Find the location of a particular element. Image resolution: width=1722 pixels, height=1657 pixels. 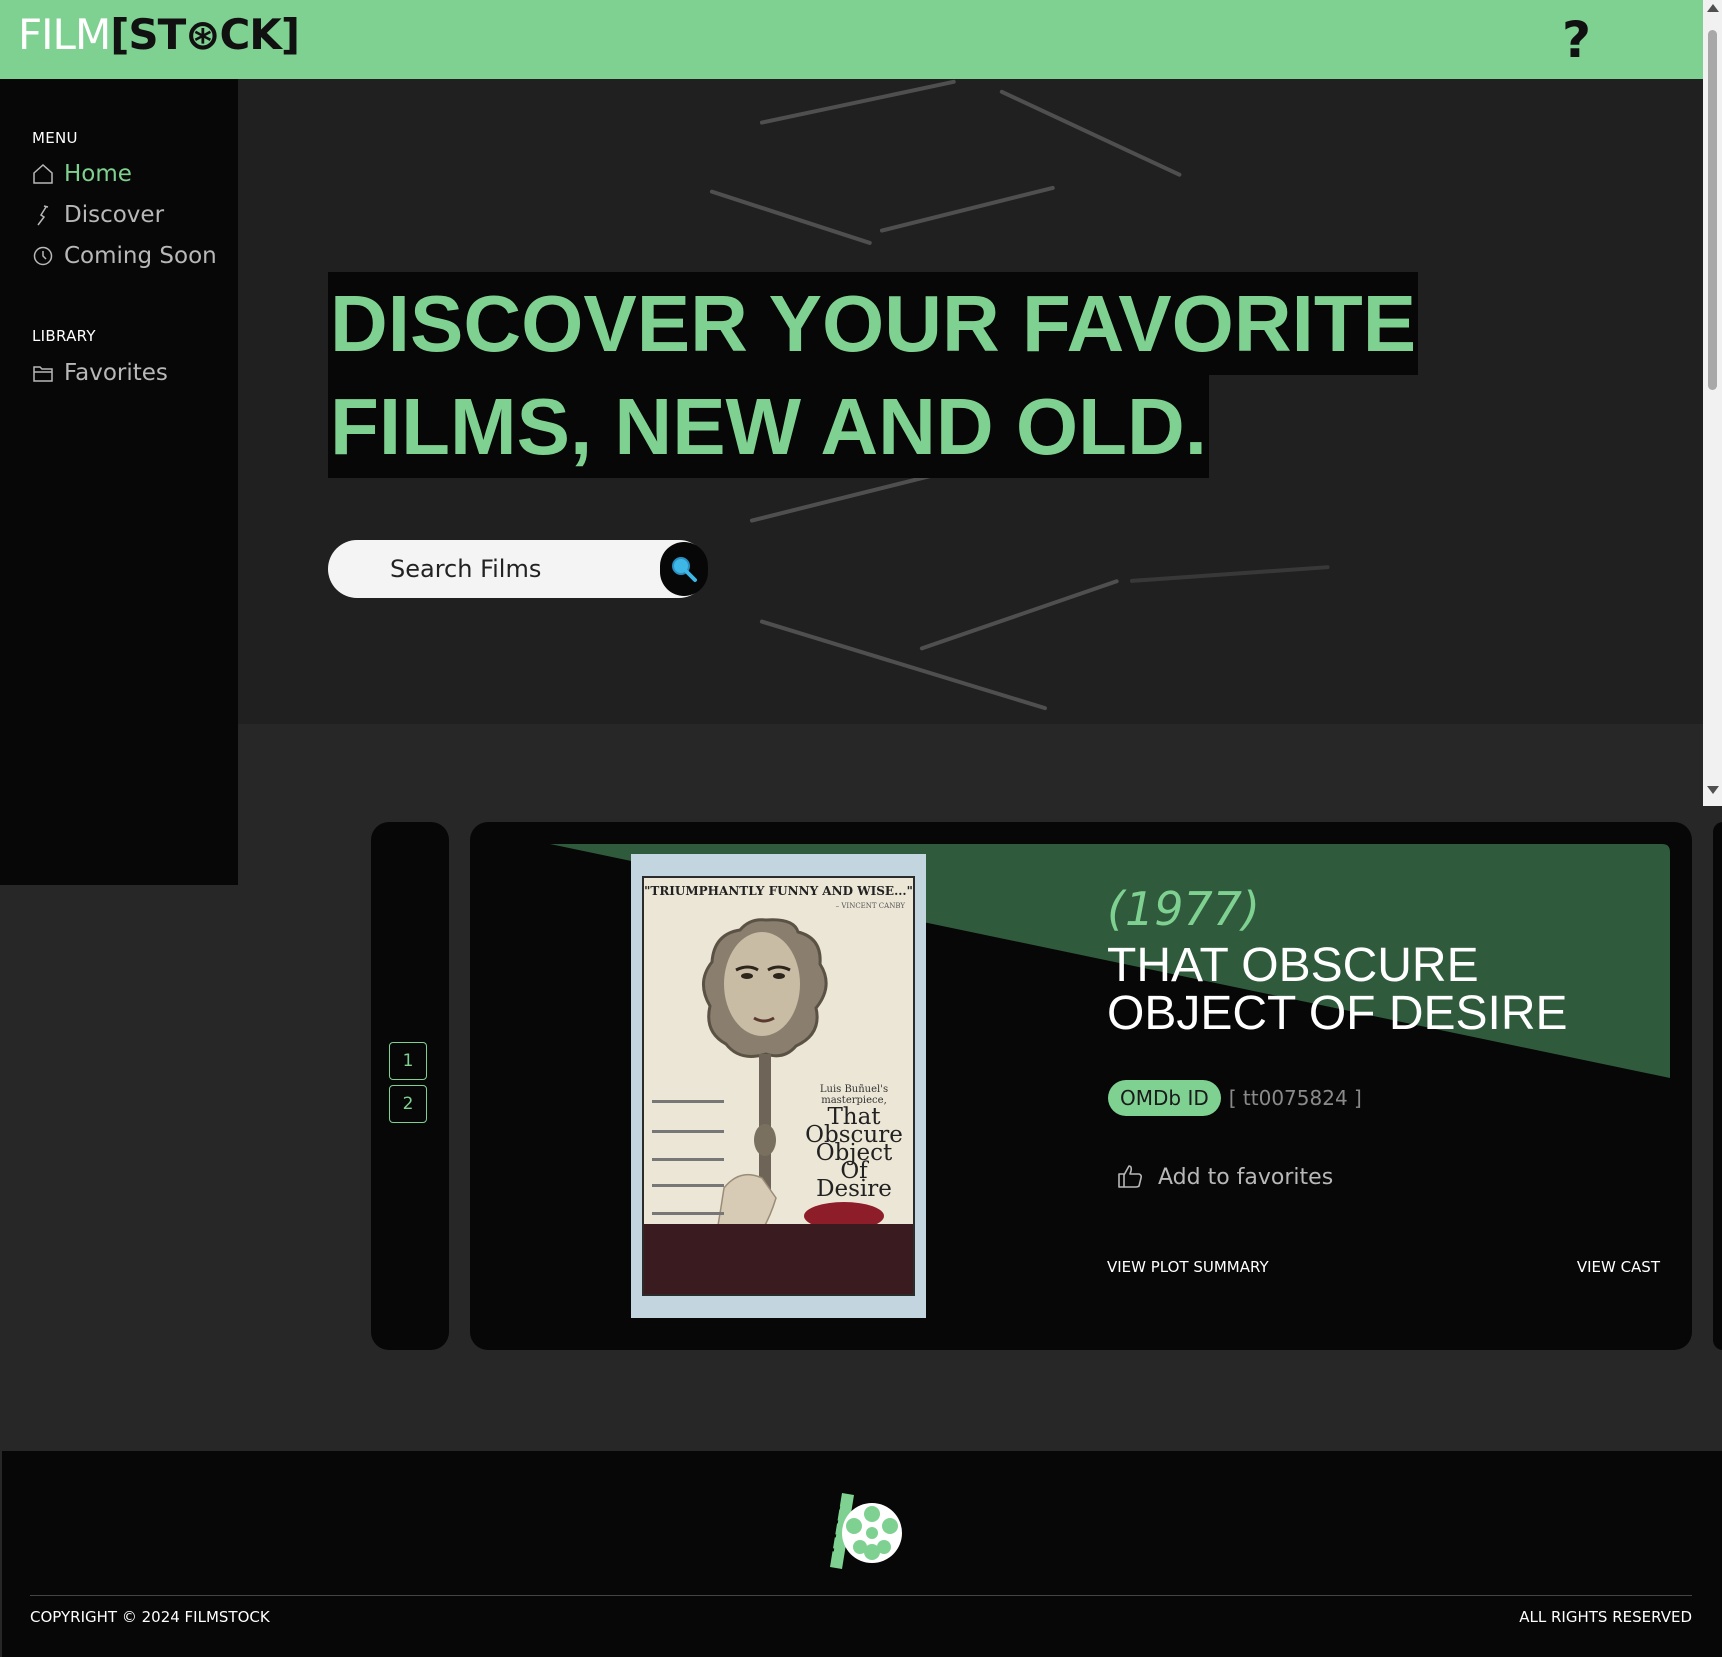

copyright-text: COPYRIGHT © 2024 FILMSTOCK is located at coordinates (150, 1617).